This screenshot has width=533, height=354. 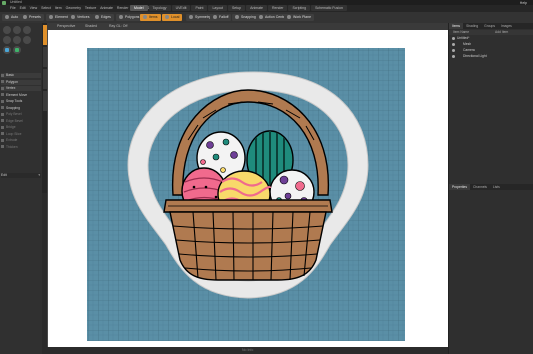 I want to click on status-text: No Info, so click(x=248, y=350).